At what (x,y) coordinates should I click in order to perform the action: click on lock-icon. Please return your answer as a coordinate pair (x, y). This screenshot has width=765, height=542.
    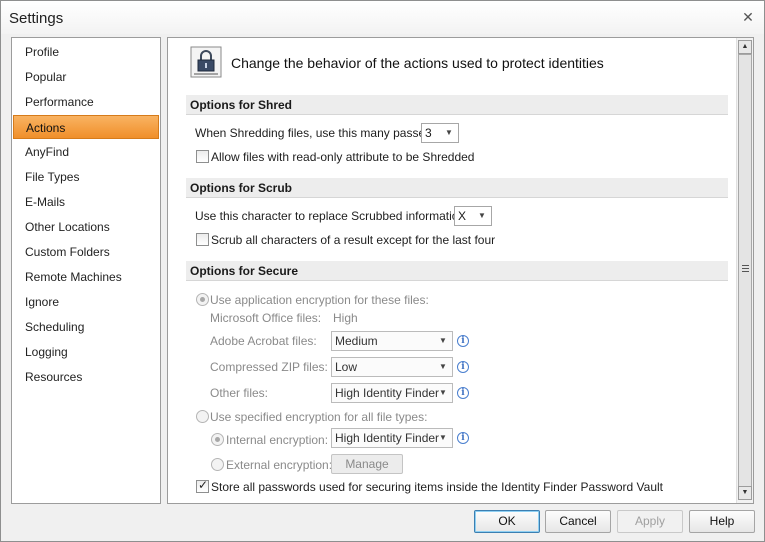
    Looking at the image, I should click on (206, 62).